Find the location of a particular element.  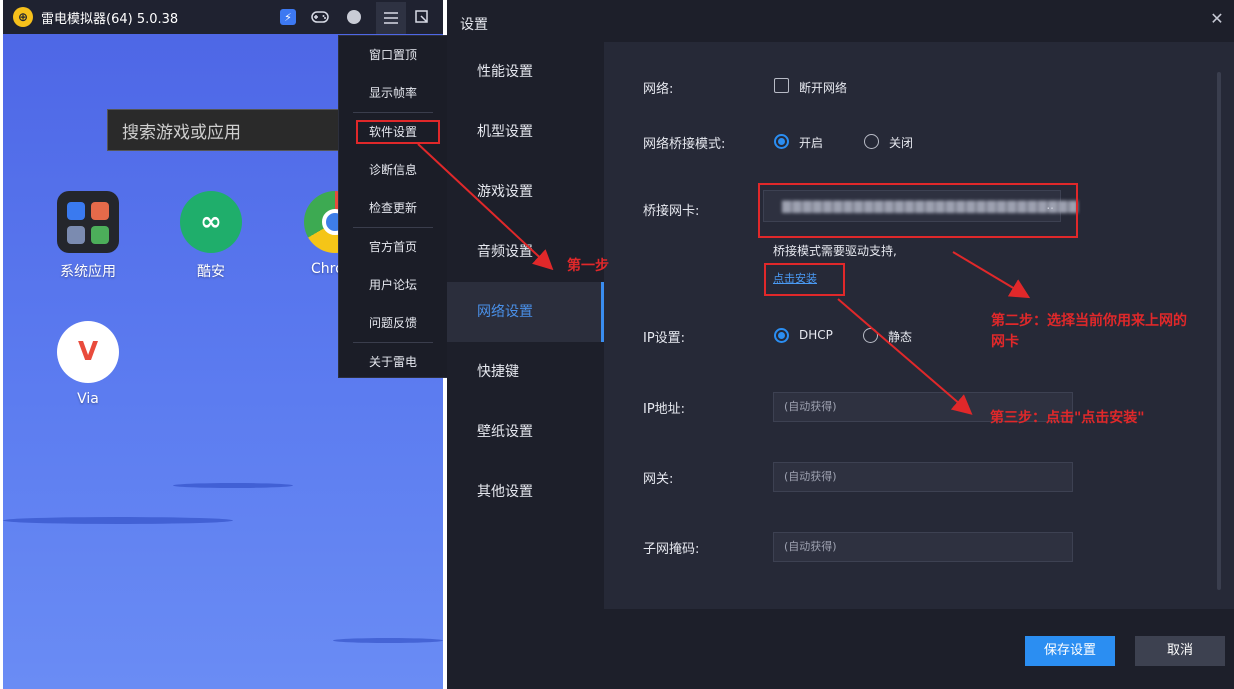

menu-item-pin-window: 窗口置顶 is located at coordinates (393, 55).